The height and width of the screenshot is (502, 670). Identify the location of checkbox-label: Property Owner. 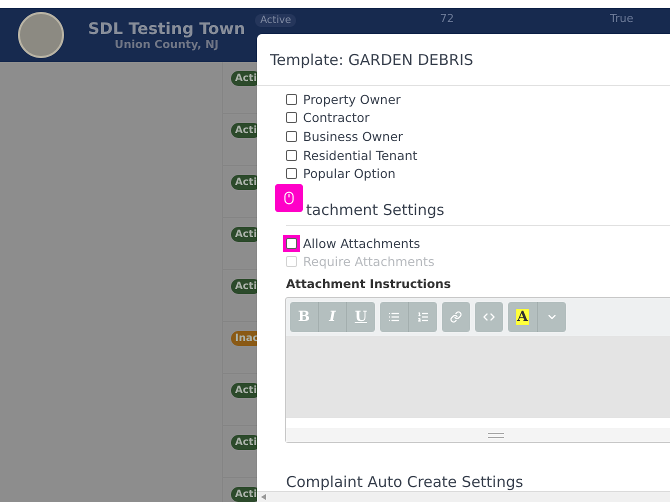
(352, 99).